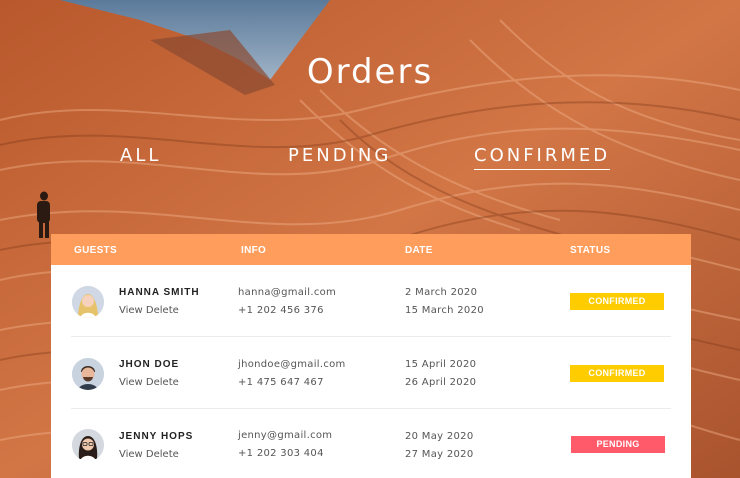  I want to click on date-from: 2 March 2020, so click(441, 292).